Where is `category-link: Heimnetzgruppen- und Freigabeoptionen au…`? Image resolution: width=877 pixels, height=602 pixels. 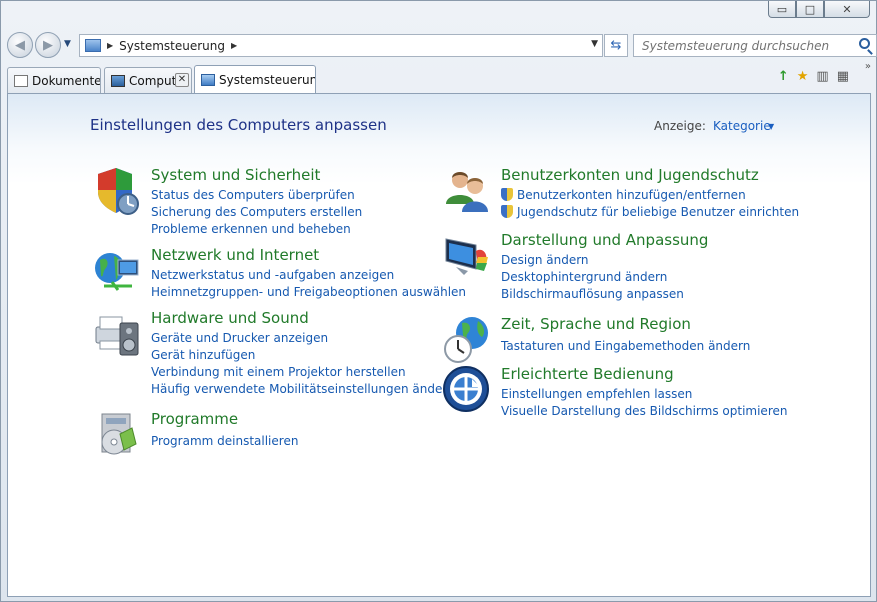
category-link: Heimnetzgruppen- und Freigabeoptionen au… is located at coordinates (308, 291).